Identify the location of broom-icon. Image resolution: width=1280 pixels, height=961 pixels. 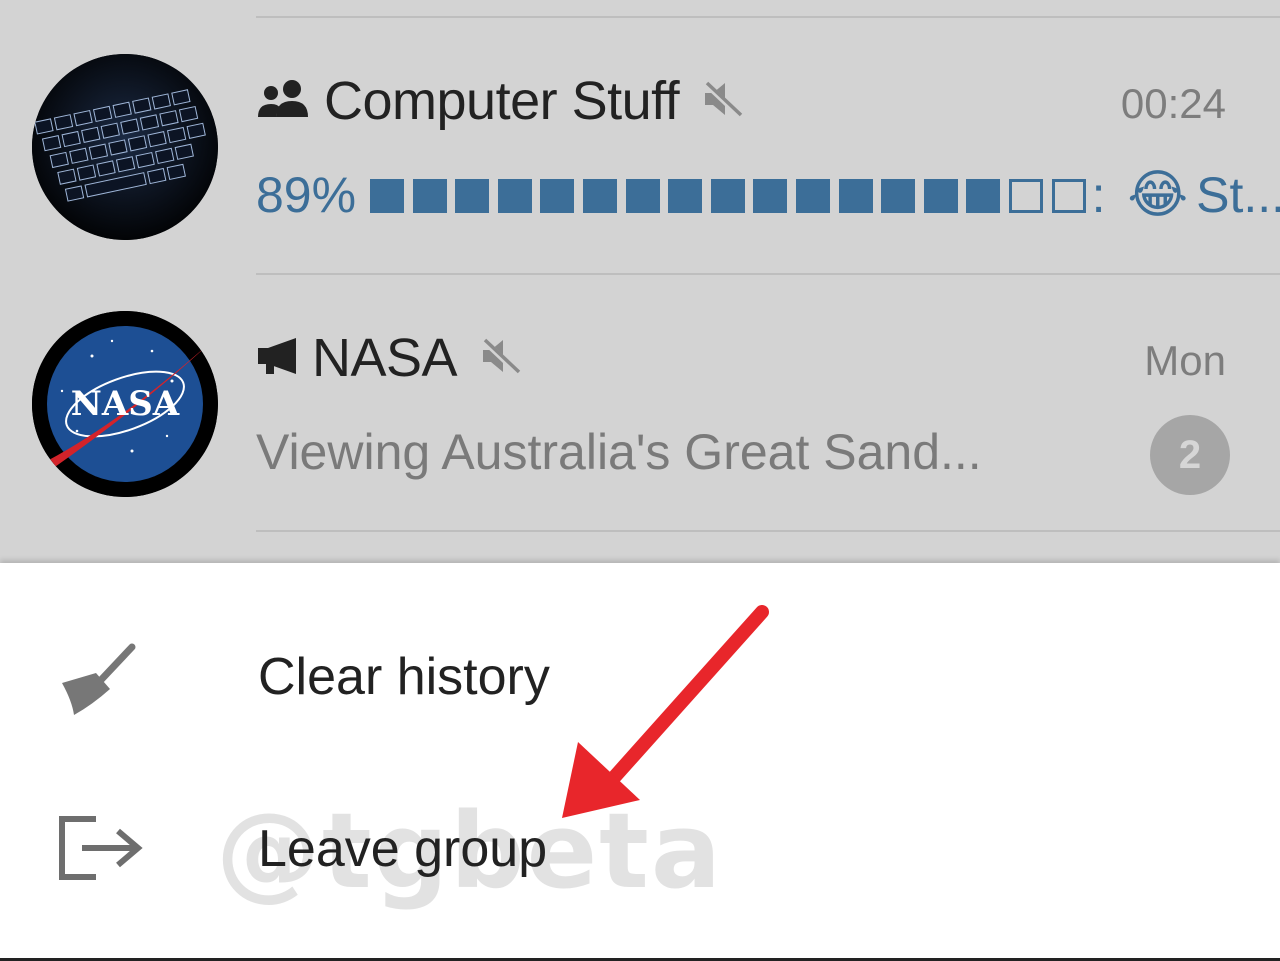
(97, 681).